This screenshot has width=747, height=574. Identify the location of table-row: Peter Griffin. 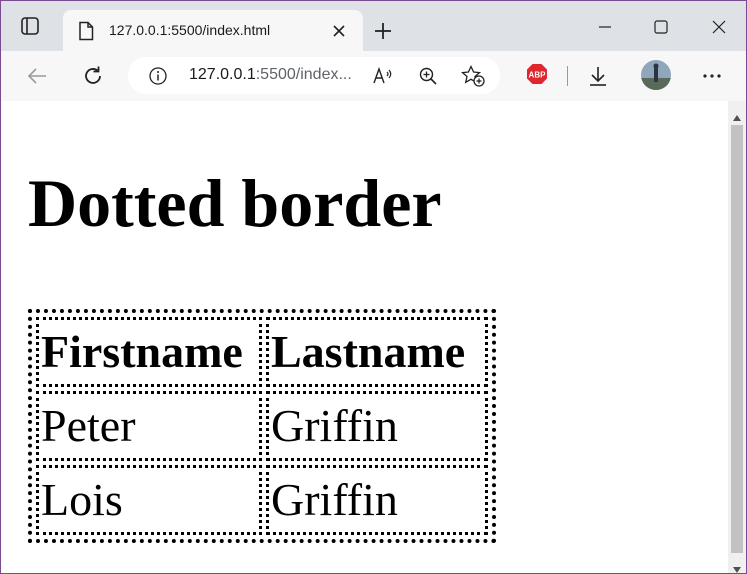
(262, 426).